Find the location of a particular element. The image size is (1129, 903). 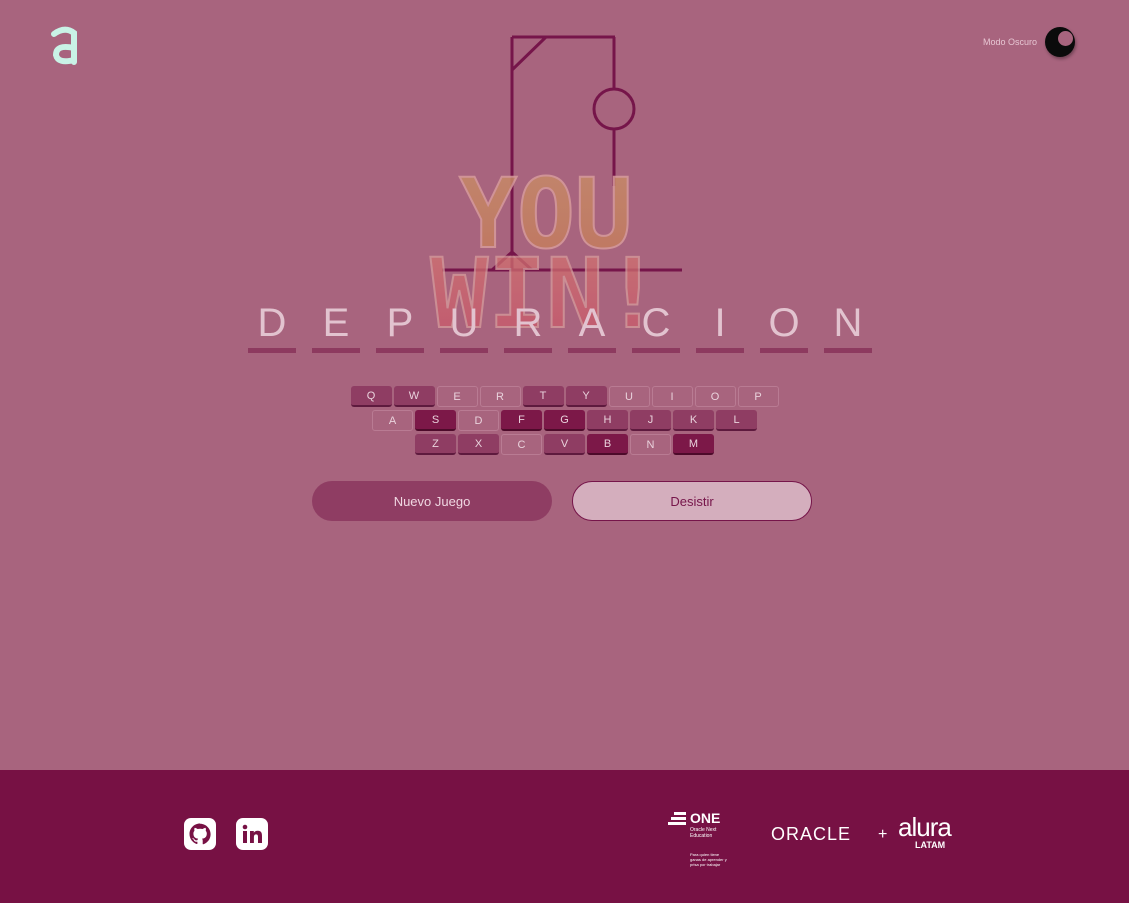

letter-slot: P is located at coordinates (400, 327).